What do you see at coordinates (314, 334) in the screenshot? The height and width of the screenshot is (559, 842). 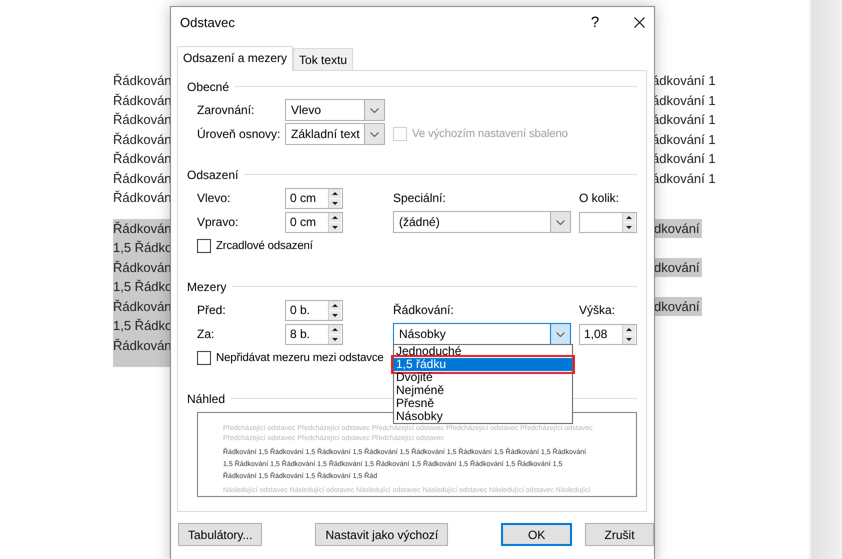 I see `spin-box: 8 b.` at bounding box center [314, 334].